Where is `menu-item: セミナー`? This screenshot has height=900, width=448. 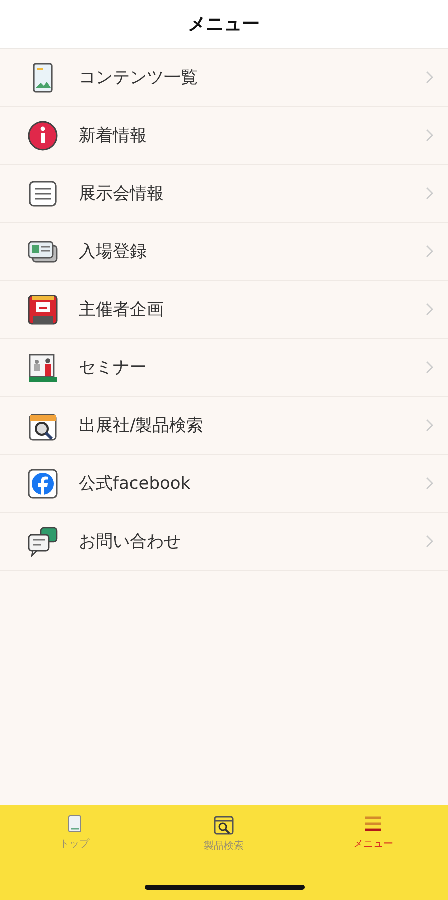
menu-item: セミナー is located at coordinates (224, 368).